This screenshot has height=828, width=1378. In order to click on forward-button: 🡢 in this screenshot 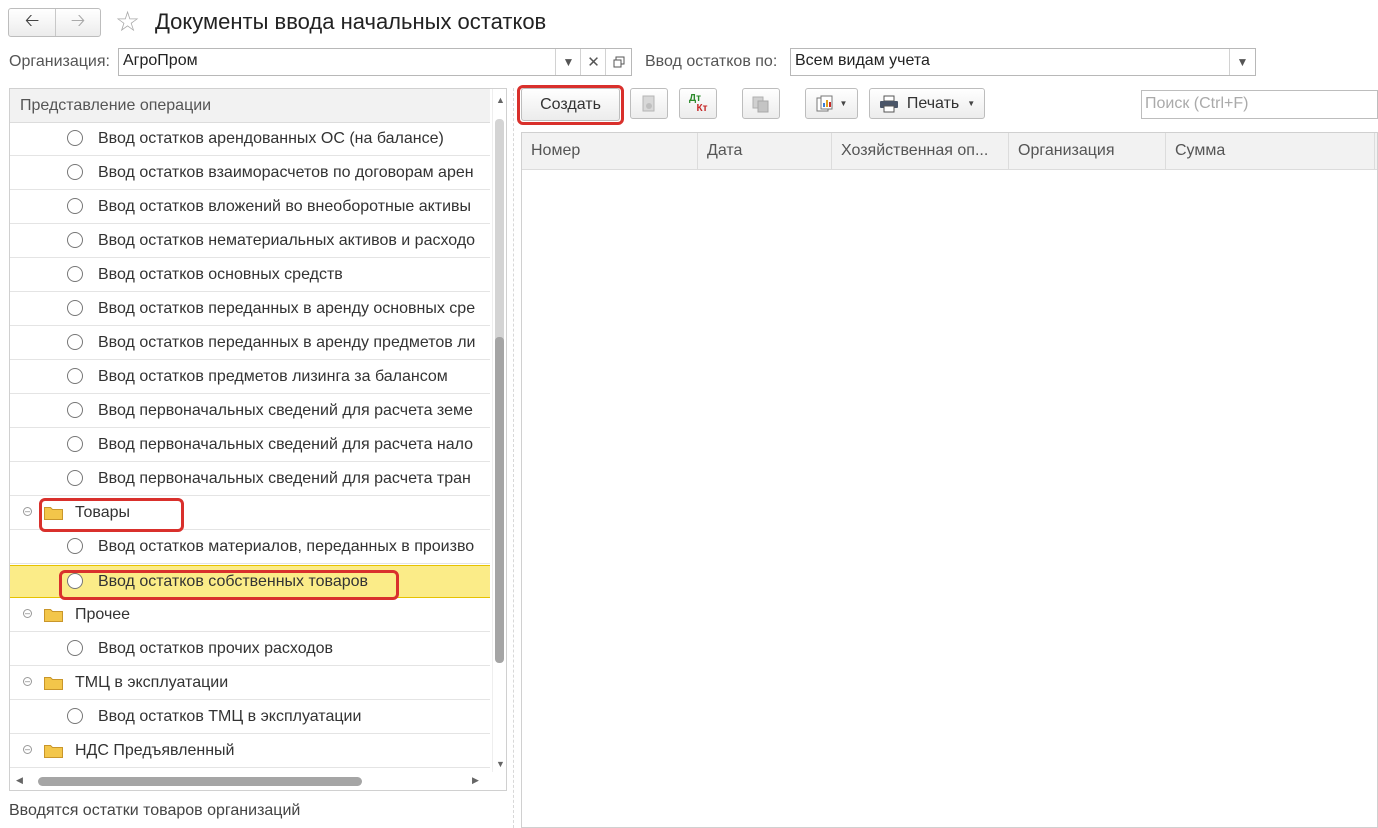, I will do `click(78, 22)`.